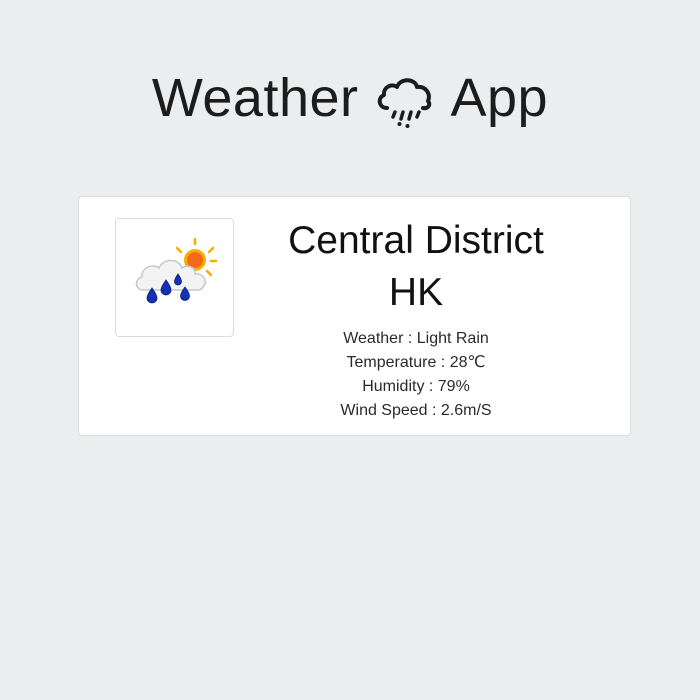 This screenshot has width=700, height=700. Describe the element at coordinates (416, 386) in the screenshot. I see `humidity-value: Humidity : 79%` at that location.